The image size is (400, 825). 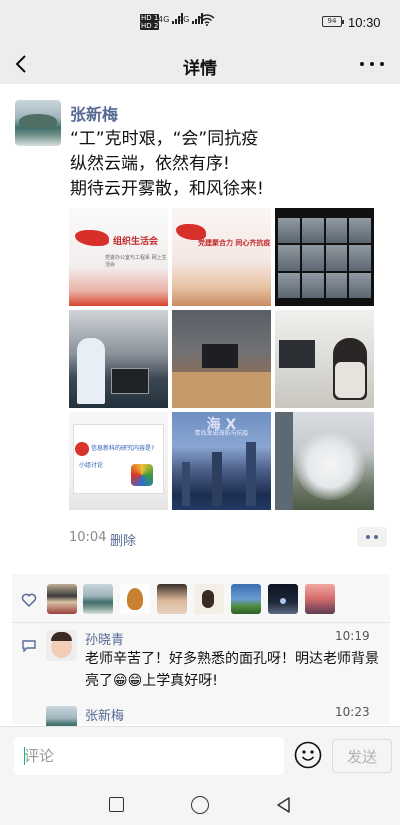 I want to click on commenter-name: 孙晓青, so click(x=104, y=638).